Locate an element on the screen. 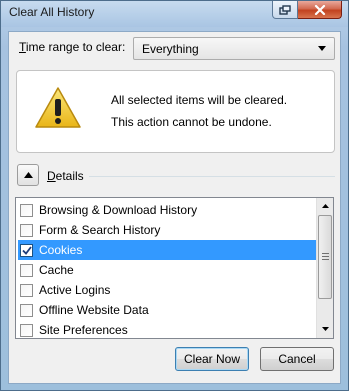  cancel-button: Cancel is located at coordinates (297, 359).